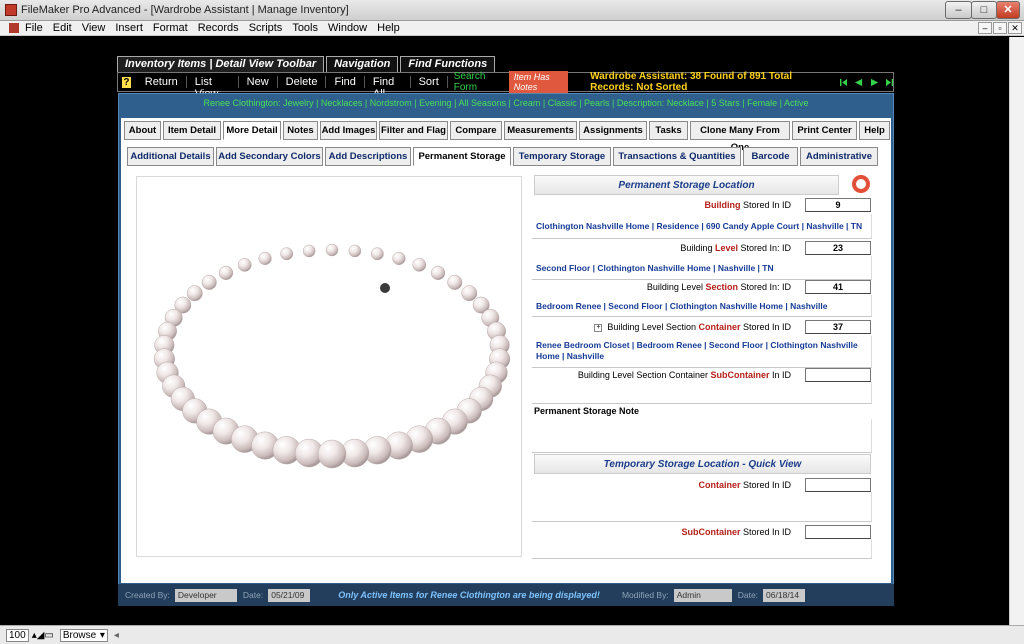 This screenshot has width=1024, height=644. Describe the element at coordinates (94, 28) in the screenshot. I see `menu-view: View` at that location.